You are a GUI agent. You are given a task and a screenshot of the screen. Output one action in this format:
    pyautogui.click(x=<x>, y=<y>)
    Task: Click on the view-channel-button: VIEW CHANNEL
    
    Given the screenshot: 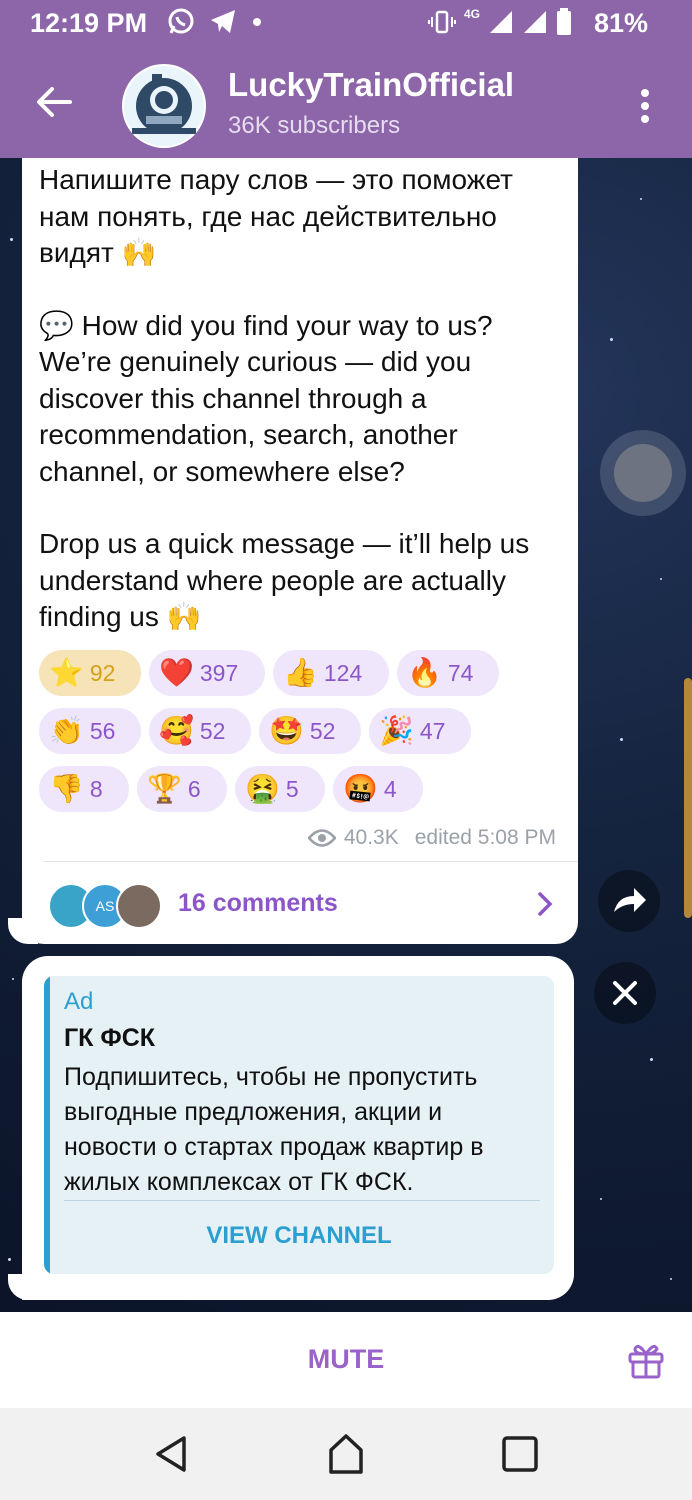 What is the action you would take?
    pyautogui.click(x=299, y=1236)
    